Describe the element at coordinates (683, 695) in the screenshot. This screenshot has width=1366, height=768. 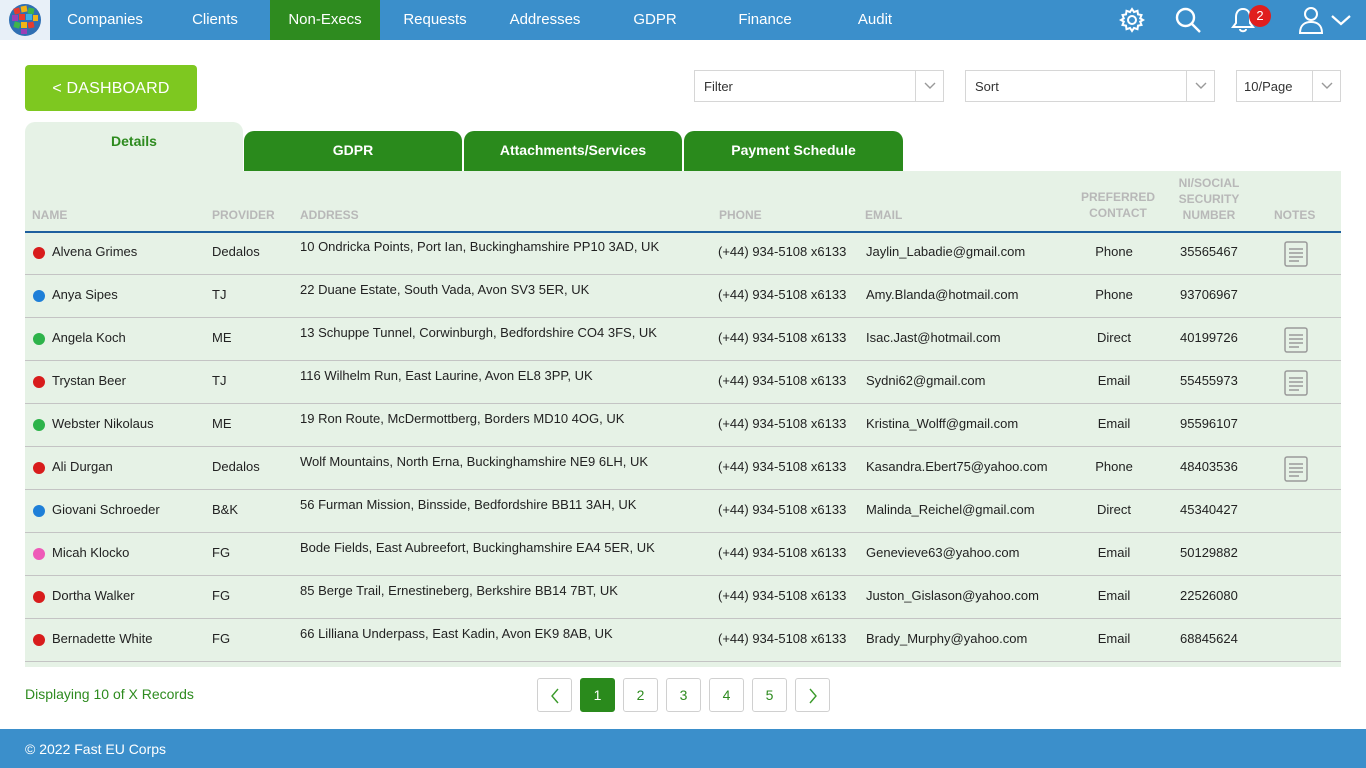
I see `page-3-button: 3` at that location.